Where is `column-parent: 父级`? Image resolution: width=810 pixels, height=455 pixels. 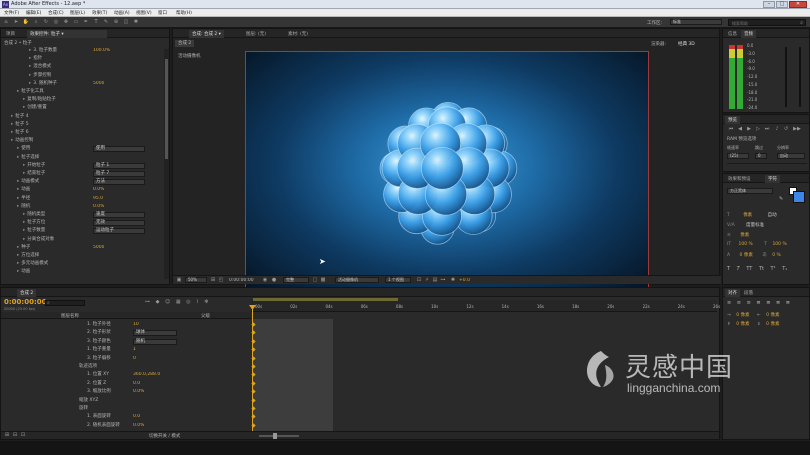 column-parent: 父级 is located at coordinates (205, 316).